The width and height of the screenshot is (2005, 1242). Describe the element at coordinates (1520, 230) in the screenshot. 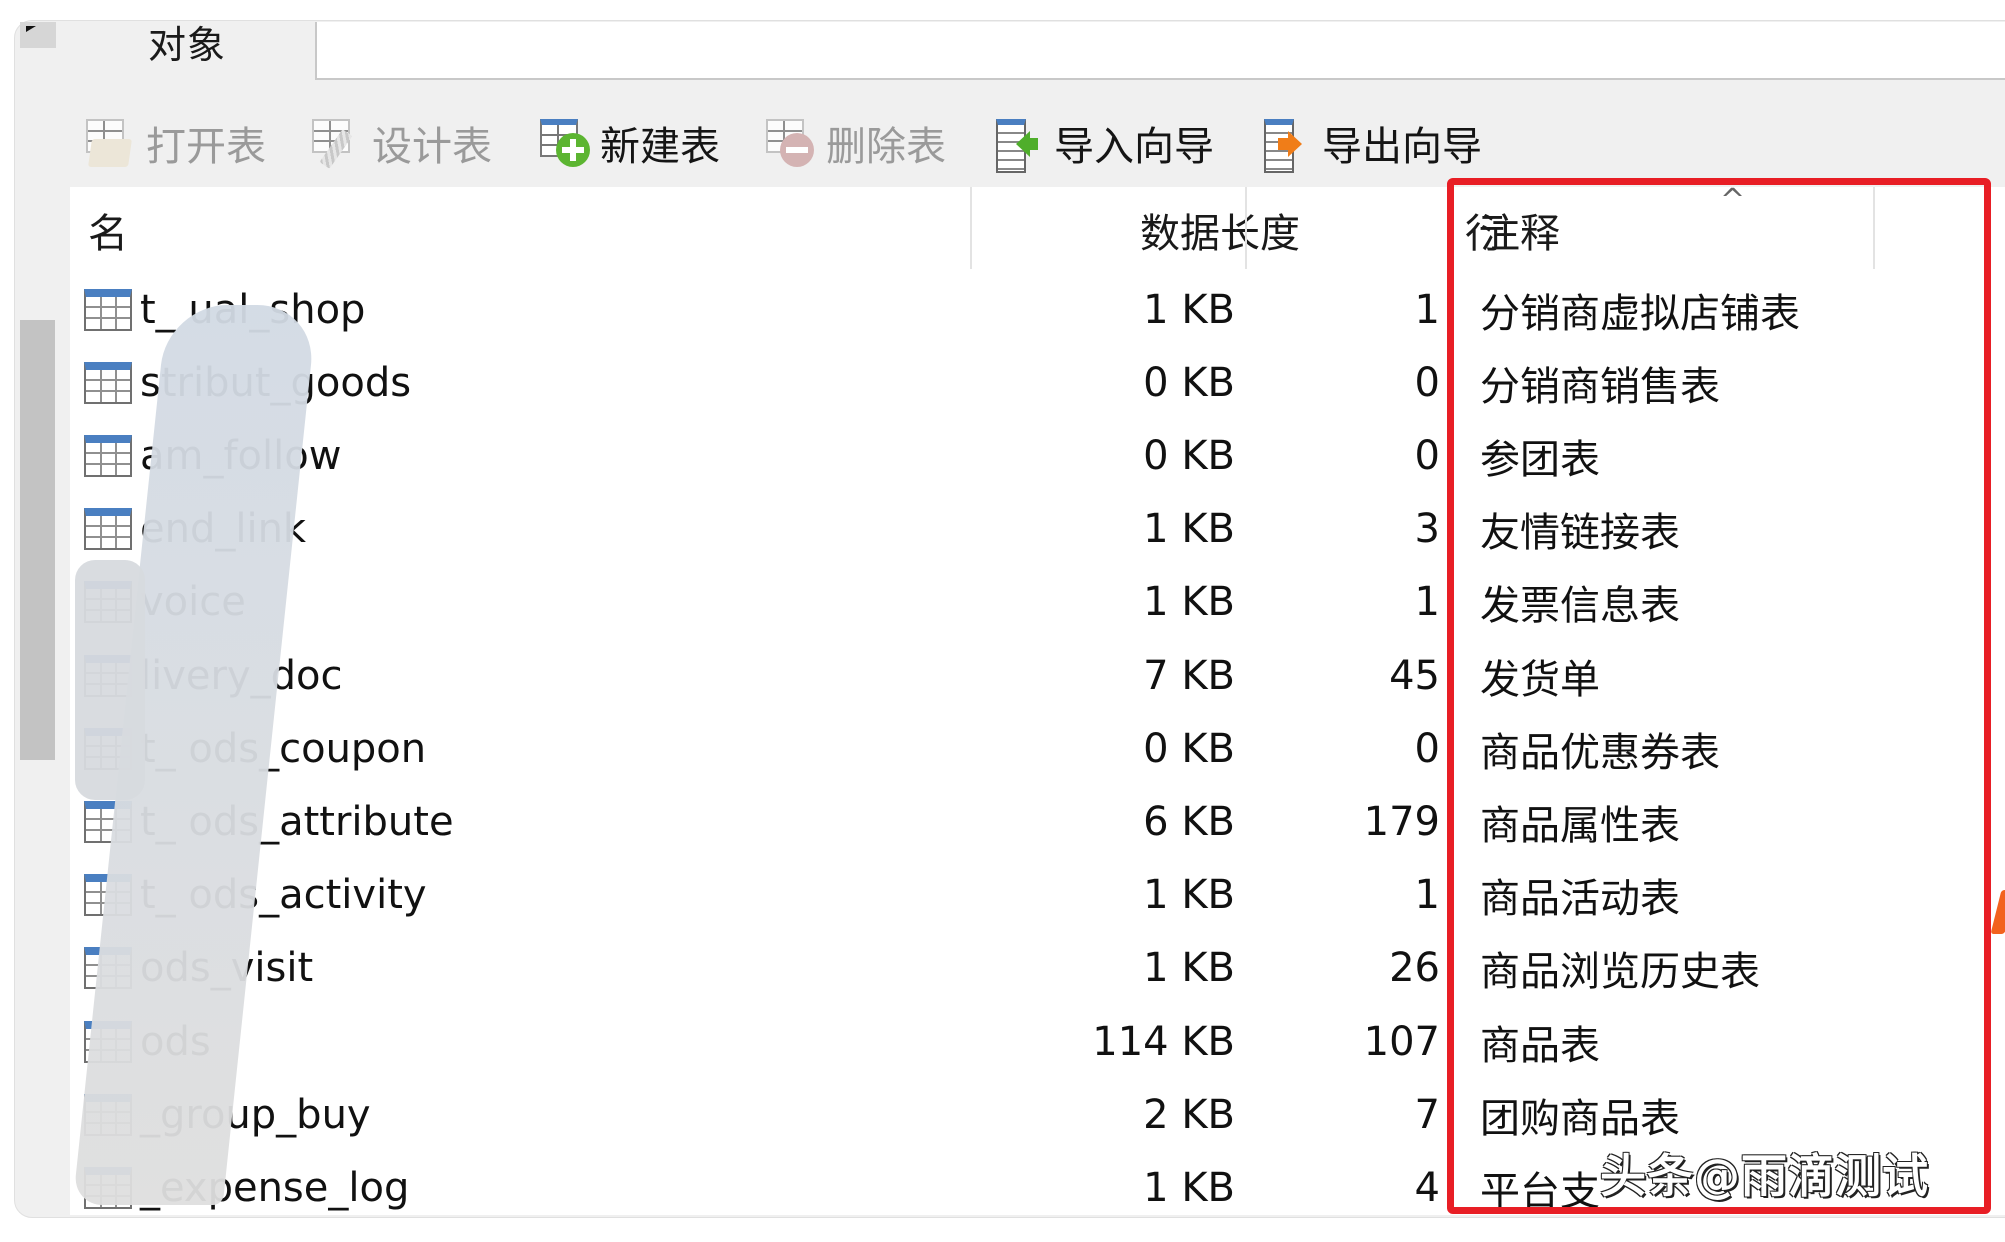

I see `column-header-comment: 注释` at that location.